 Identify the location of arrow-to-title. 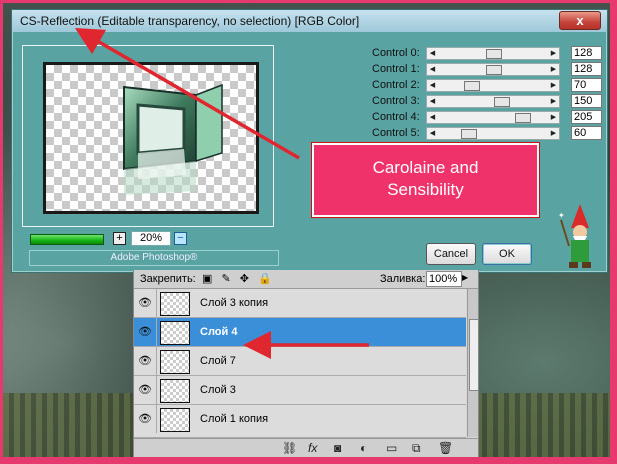
(187, 93).